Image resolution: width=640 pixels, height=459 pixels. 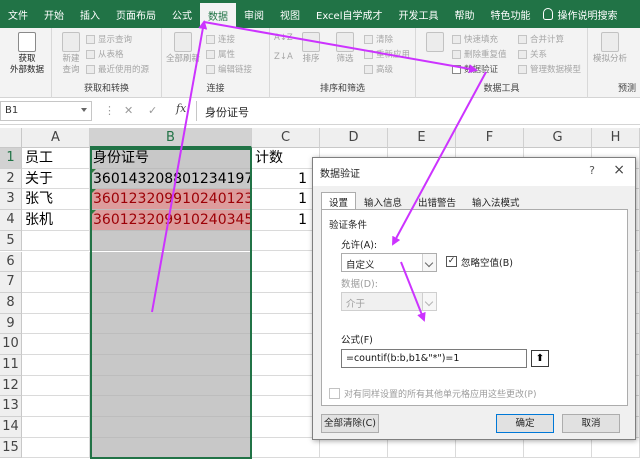 What do you see at coordinates (171, 262) in the screenshot?
I see `cell-B6` at bounding box center [171, 262].